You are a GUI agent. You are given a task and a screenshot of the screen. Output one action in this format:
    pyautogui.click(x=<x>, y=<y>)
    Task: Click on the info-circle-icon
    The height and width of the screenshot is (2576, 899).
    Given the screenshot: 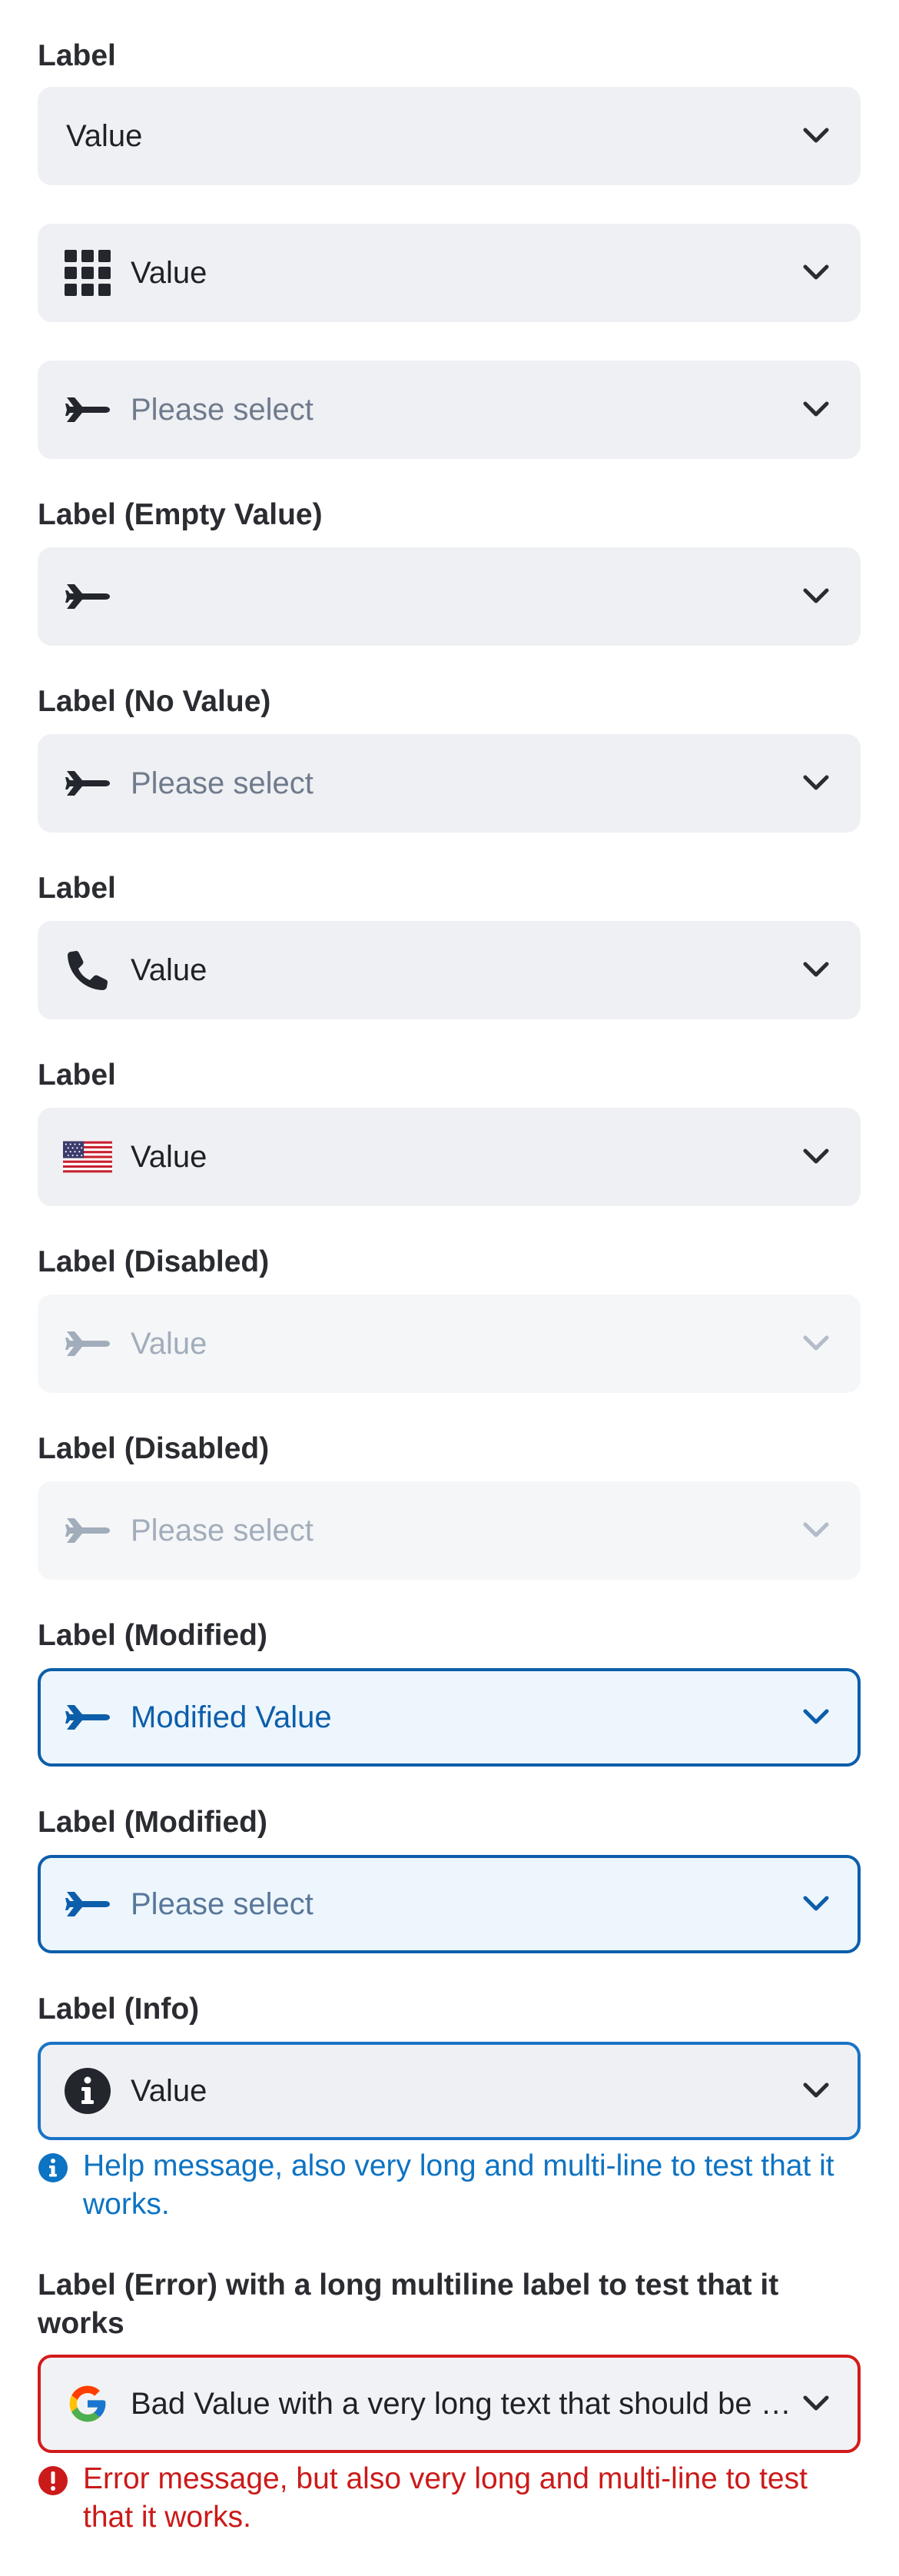 What is the action you would take?
    pyautogui.click(x=87, y=2091)
    